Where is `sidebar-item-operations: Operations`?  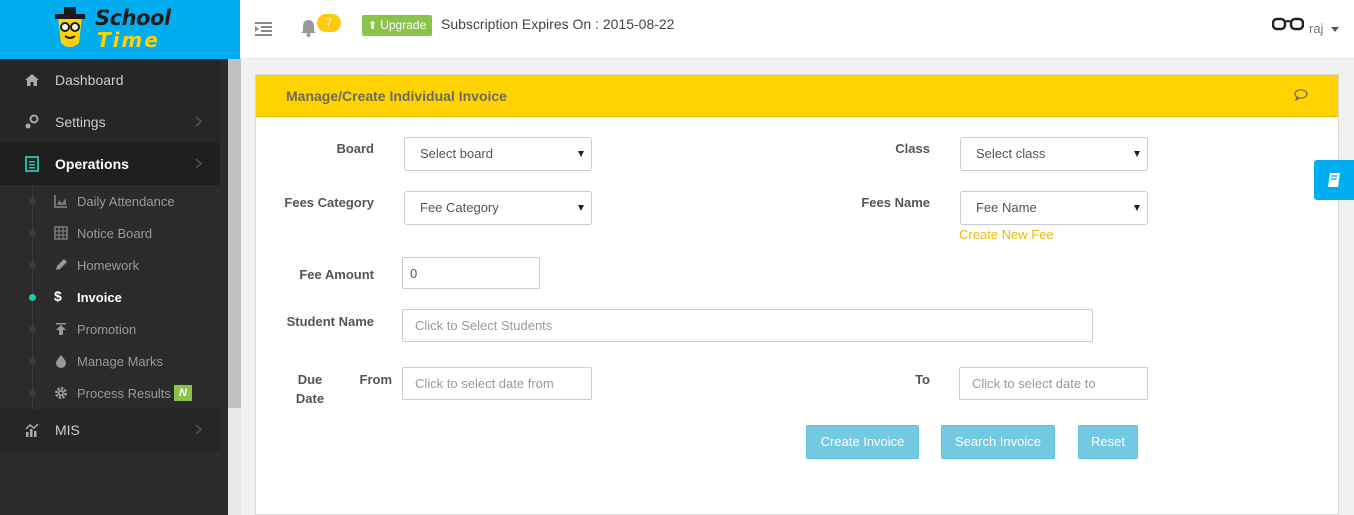 sidebar-item-operations: Operations is located at coordinates (110, 164).